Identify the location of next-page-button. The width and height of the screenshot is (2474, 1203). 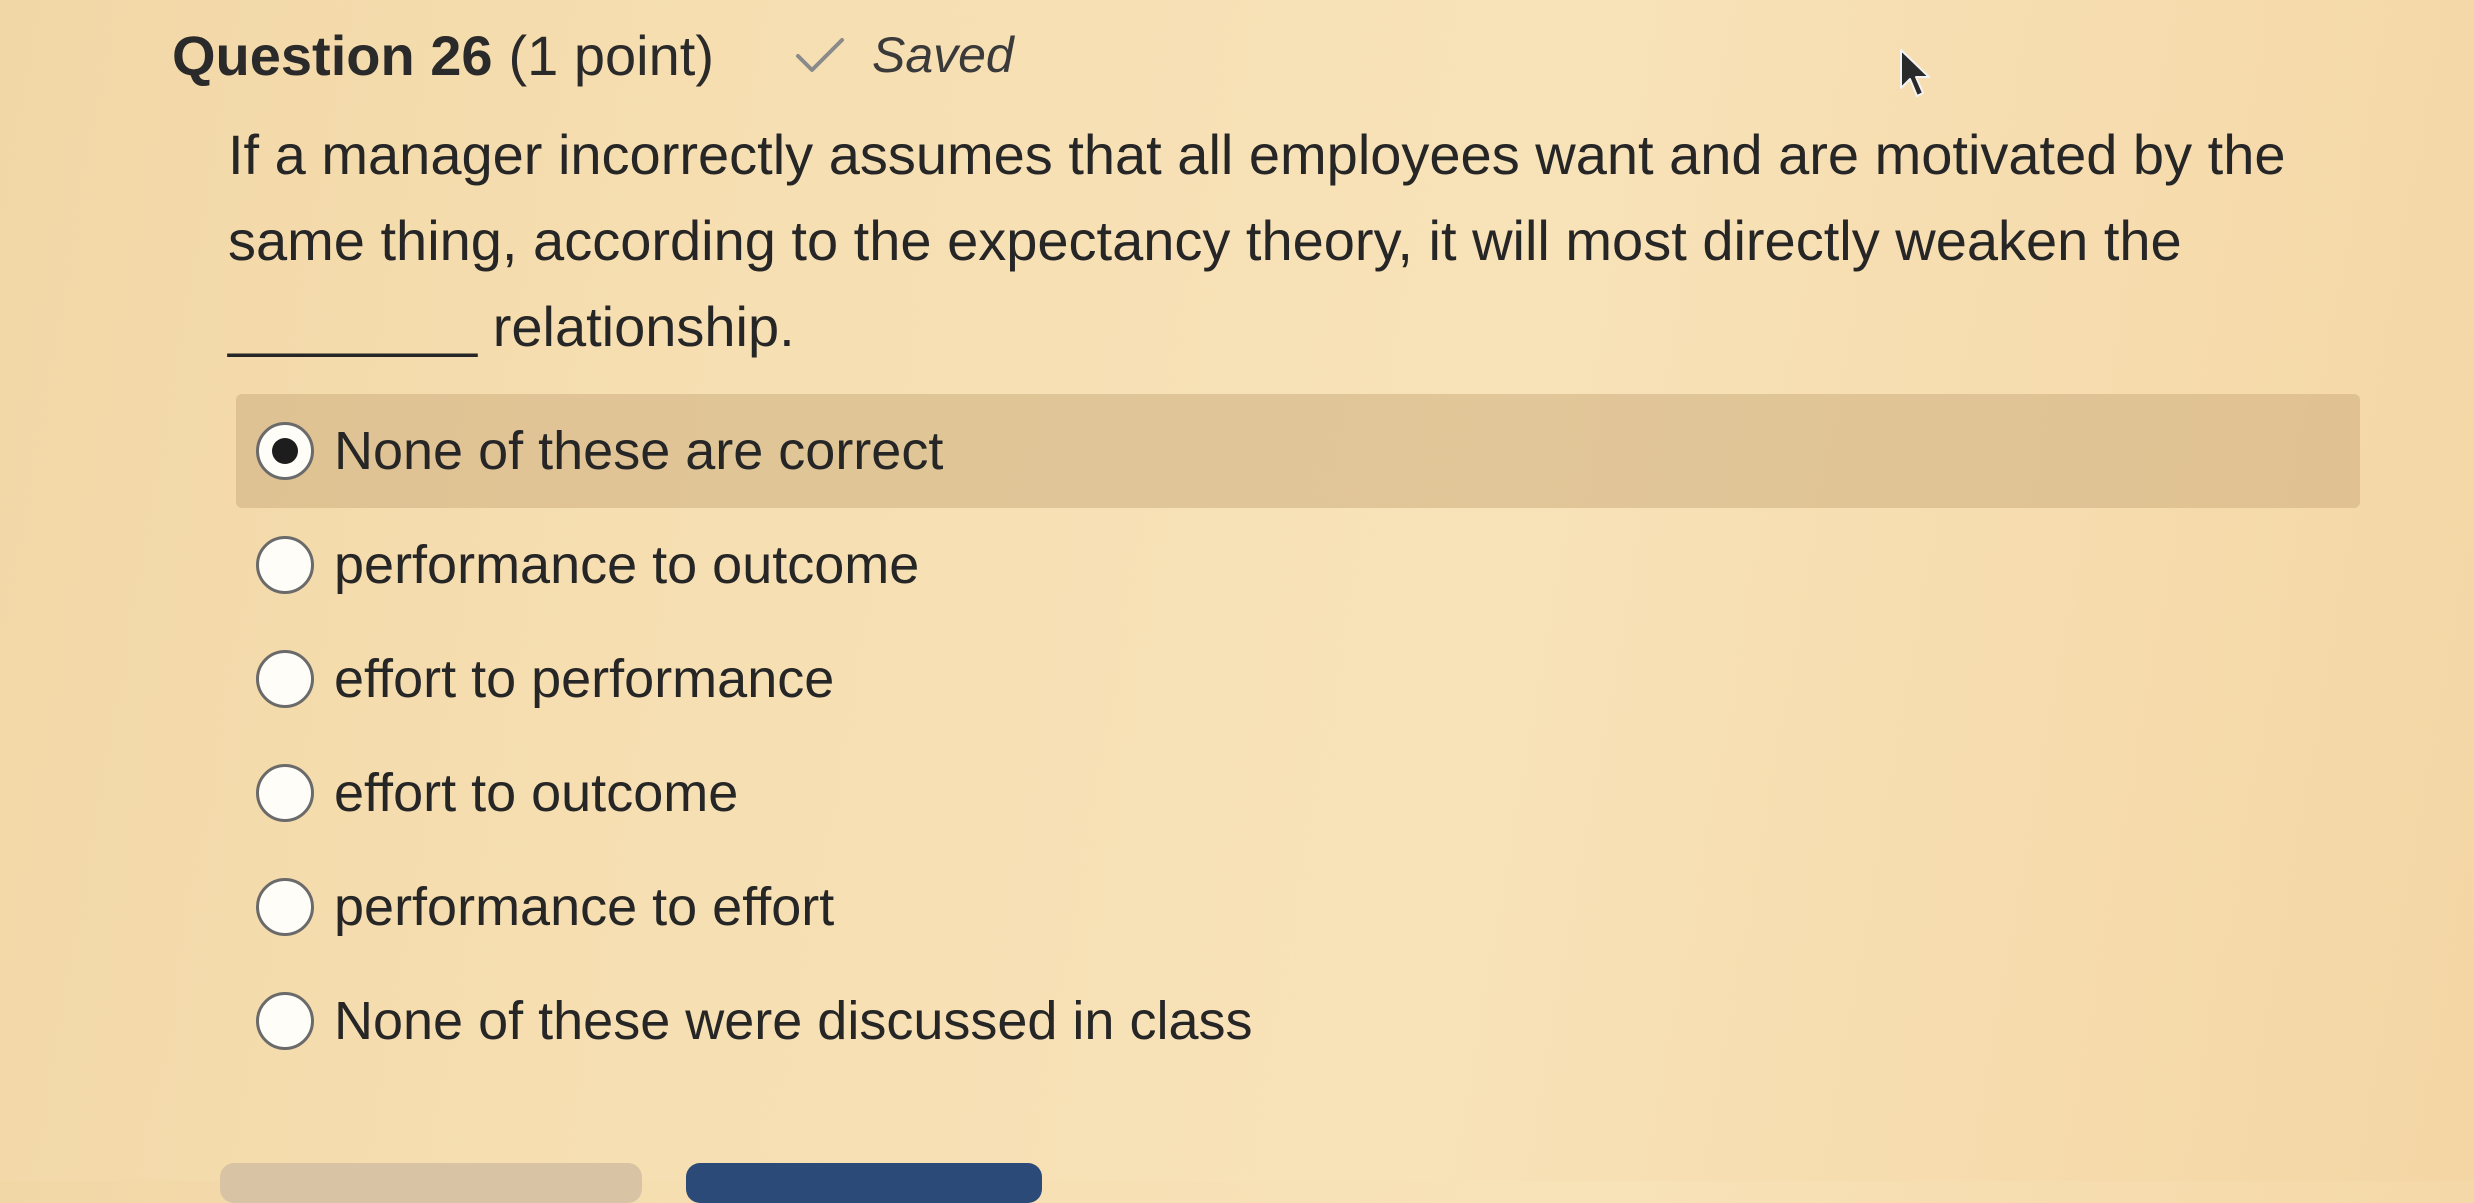
(864, 1183).